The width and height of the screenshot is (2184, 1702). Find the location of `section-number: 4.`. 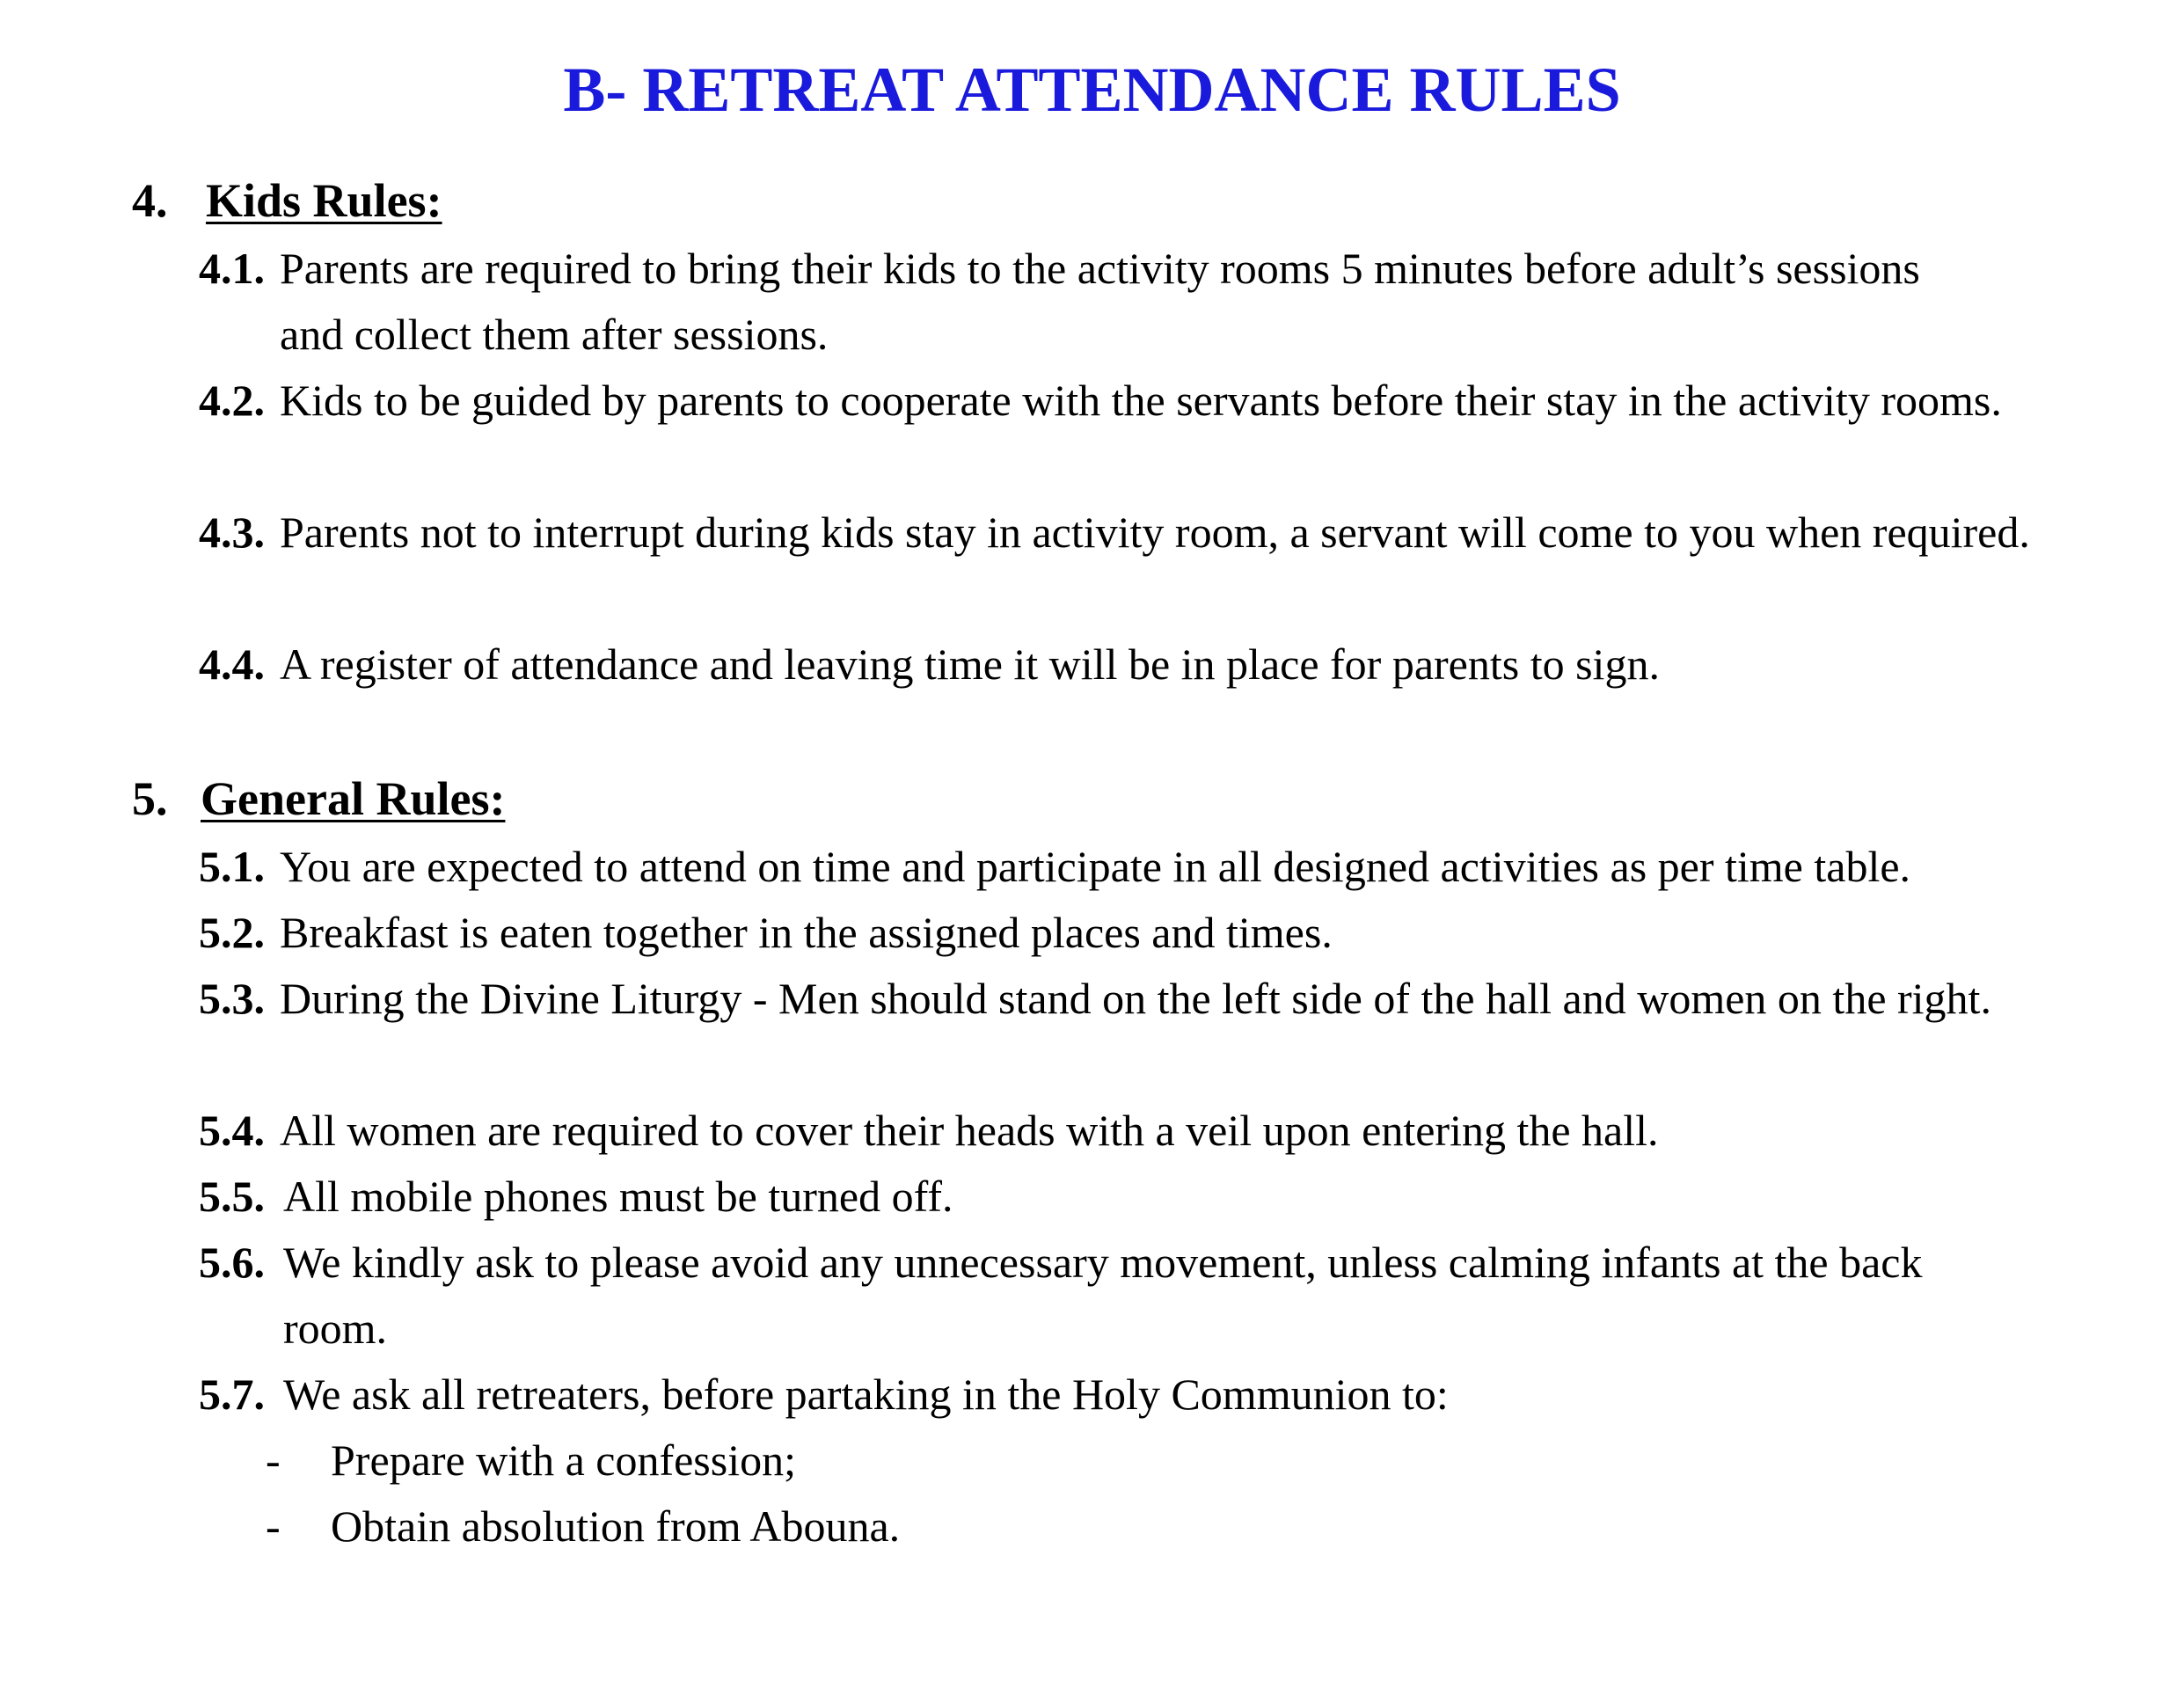

section-number: 4. is located at coordinates (150, 200).